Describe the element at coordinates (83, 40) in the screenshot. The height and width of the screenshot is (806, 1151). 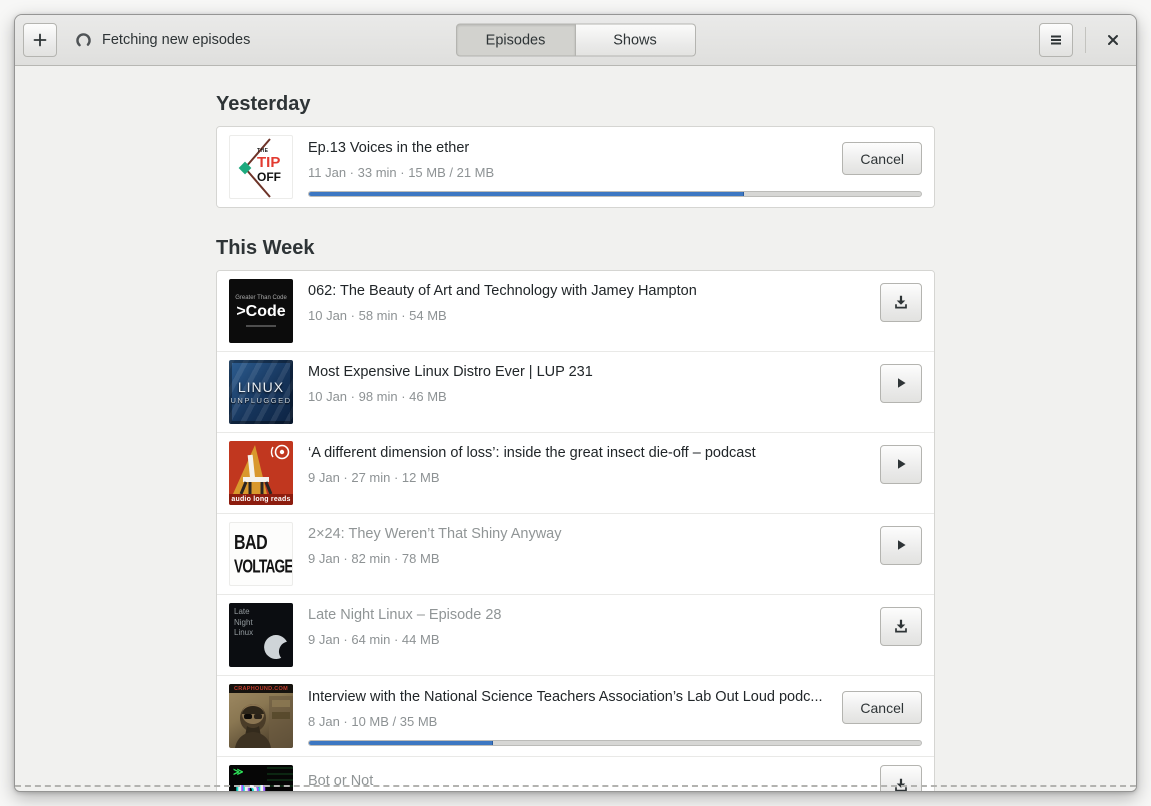
I see `loading-spinner-icon` at that location.